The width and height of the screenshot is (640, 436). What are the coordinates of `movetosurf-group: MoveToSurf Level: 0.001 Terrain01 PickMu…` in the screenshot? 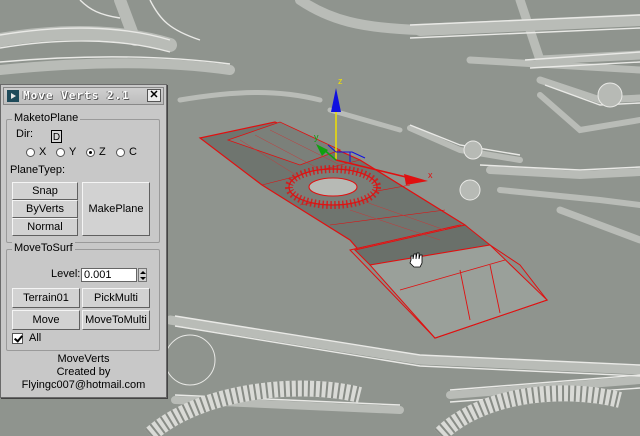 It's located at (83, 296).